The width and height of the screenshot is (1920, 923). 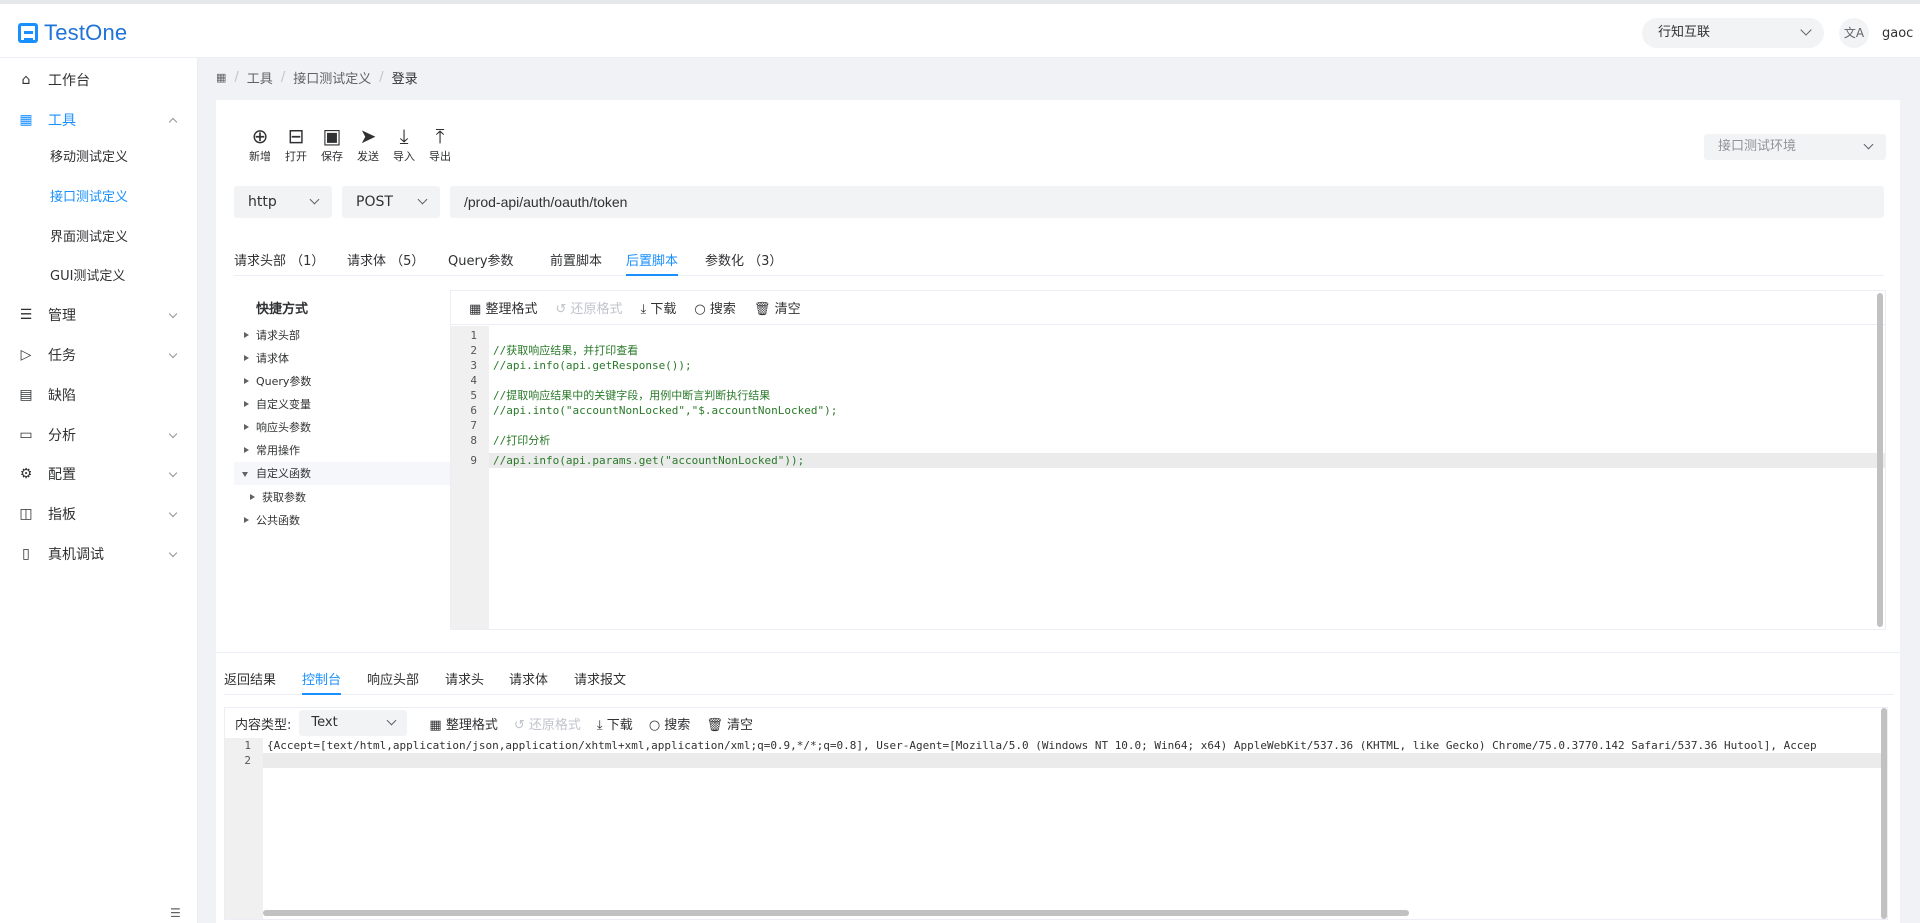 What do you see at coordinates (463, 723) in the screenshot?
I see `console-format-button: ▦ 整理格式` at bounding box center [463, 723].